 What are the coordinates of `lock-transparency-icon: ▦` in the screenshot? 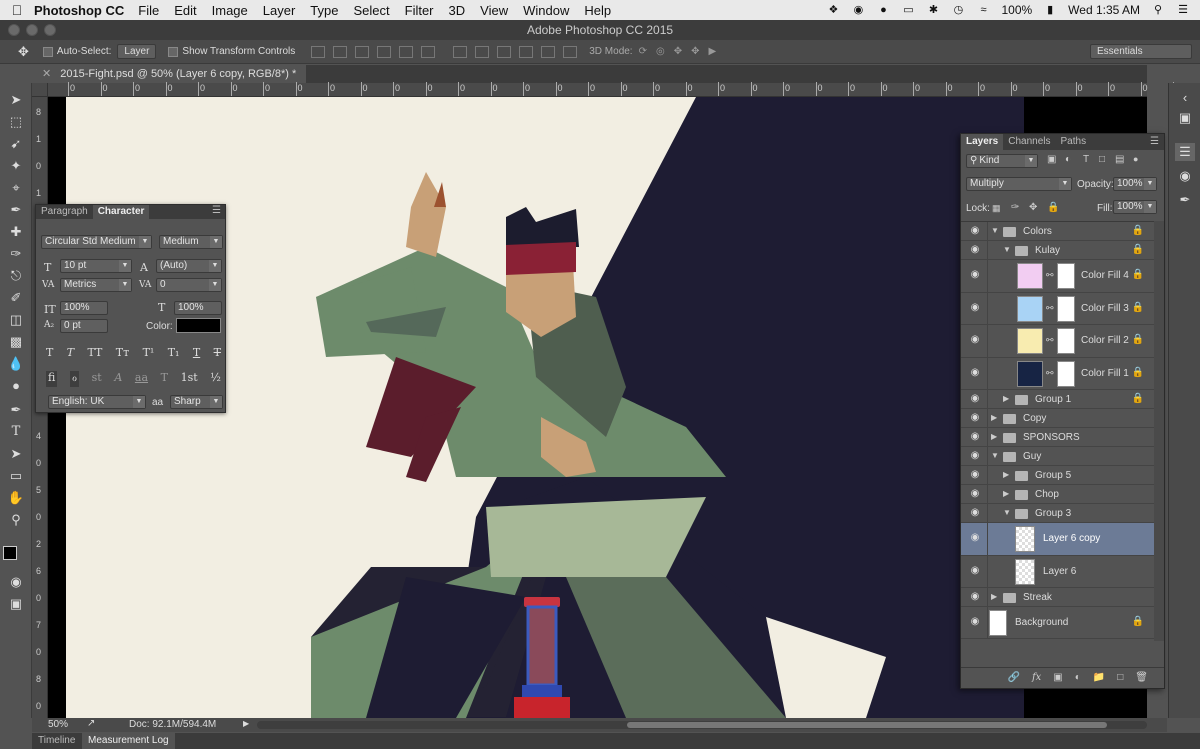 It's located at (996, 208).